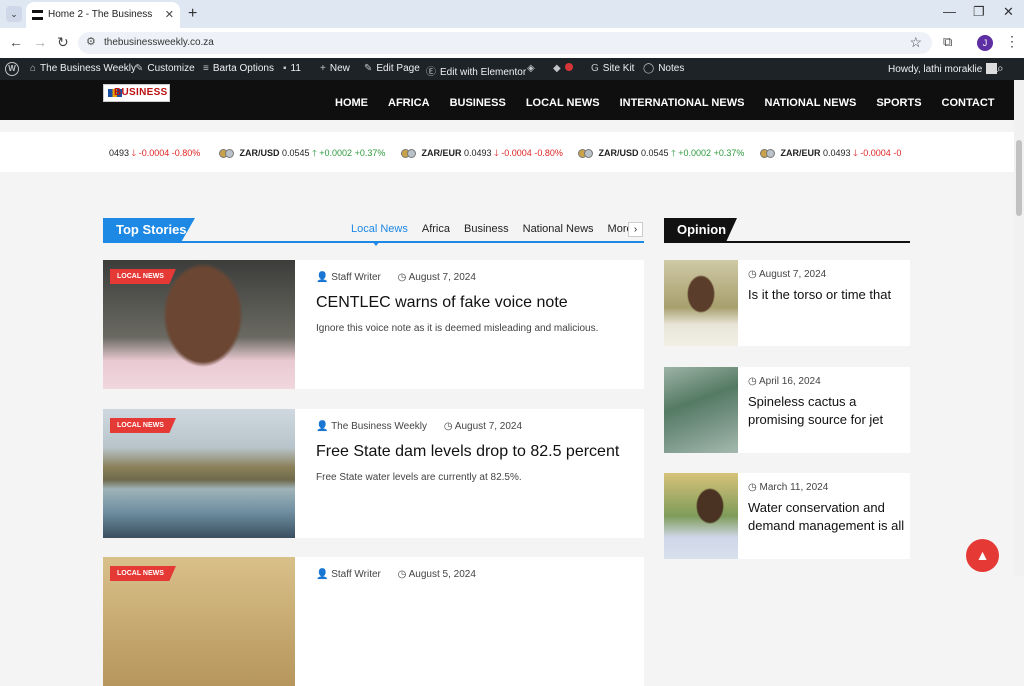 Image resolution: width=1024 pixels, height=686 pixels. Describe the element at coordinates (238, 68) in the screenshot. I see `admin-barta-options: ≡ Barta Options` at that location.